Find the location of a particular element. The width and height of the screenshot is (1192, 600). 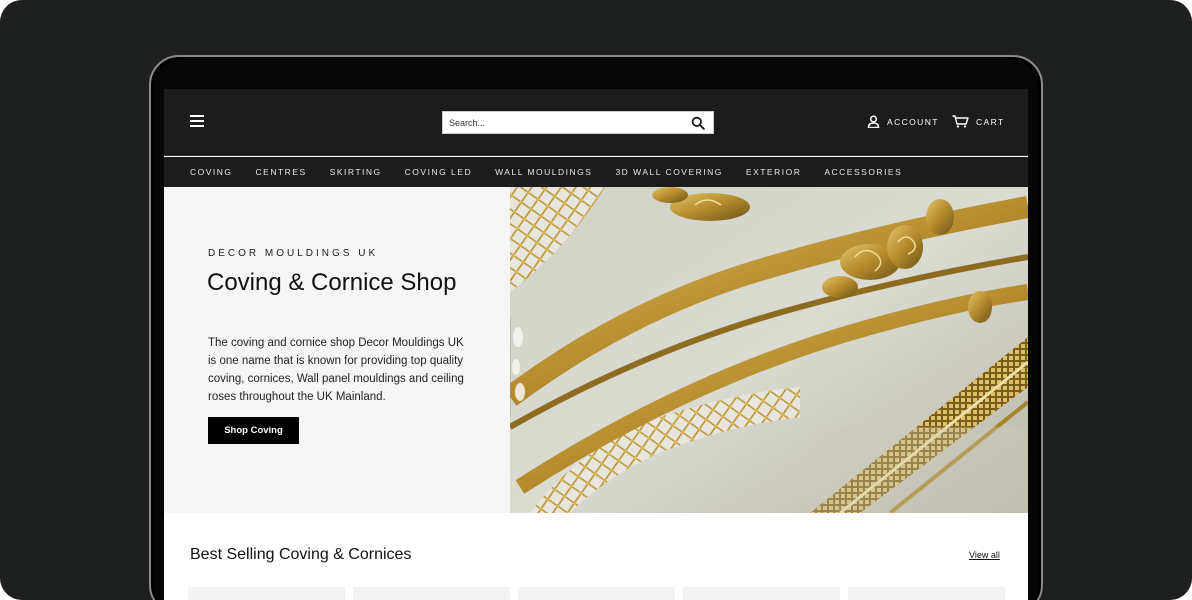

account-link: ACCOUNT is located at coordinates (903, 121).